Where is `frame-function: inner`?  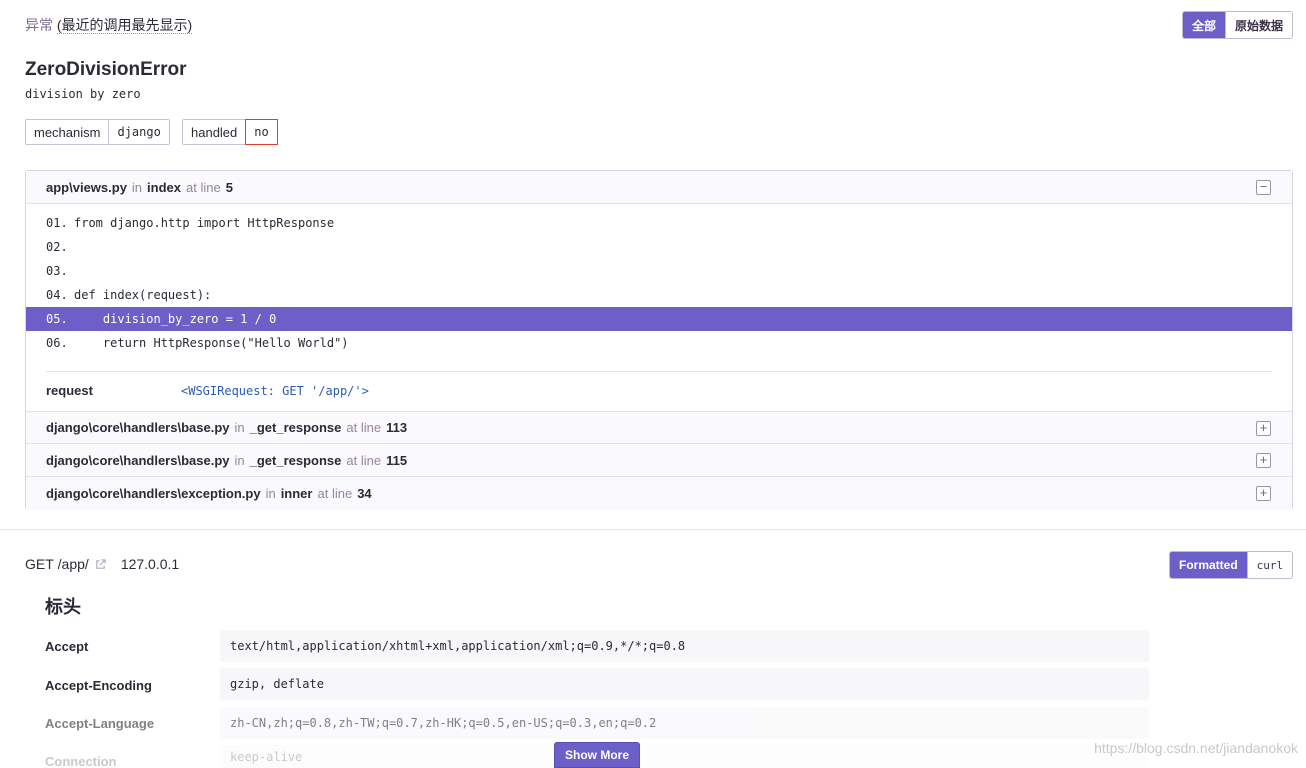
frame-function: inner is located at coordinates (296, 493).